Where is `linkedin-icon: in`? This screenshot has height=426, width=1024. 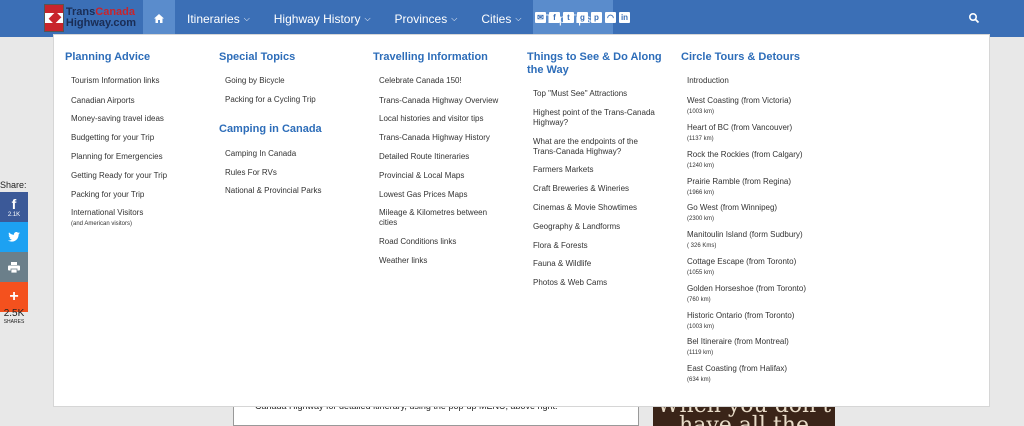 linkedin-icon: in is located at coordinates (624, 17).